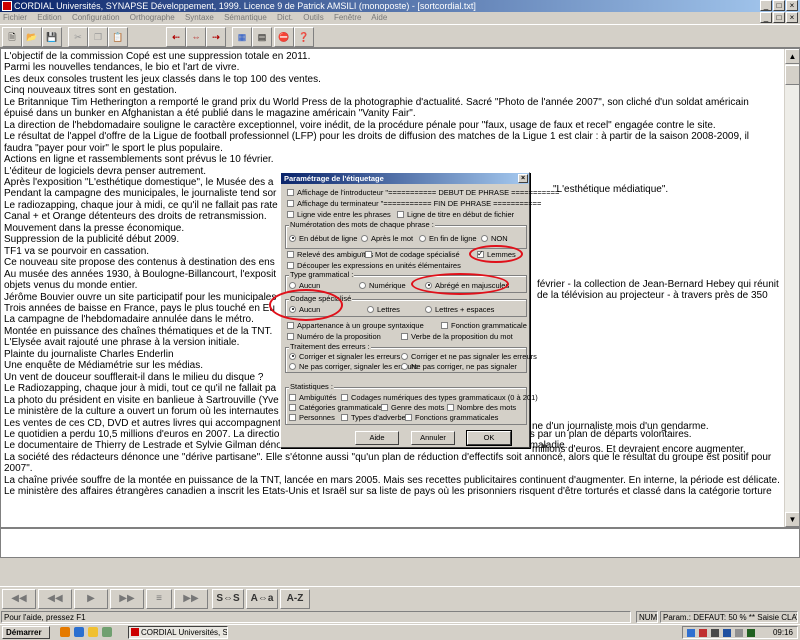 The image size is (800, 640). Describe the element at coordinates (496, 254) in the screenshot. I see `check-lemmes: Lemmes` at that location.